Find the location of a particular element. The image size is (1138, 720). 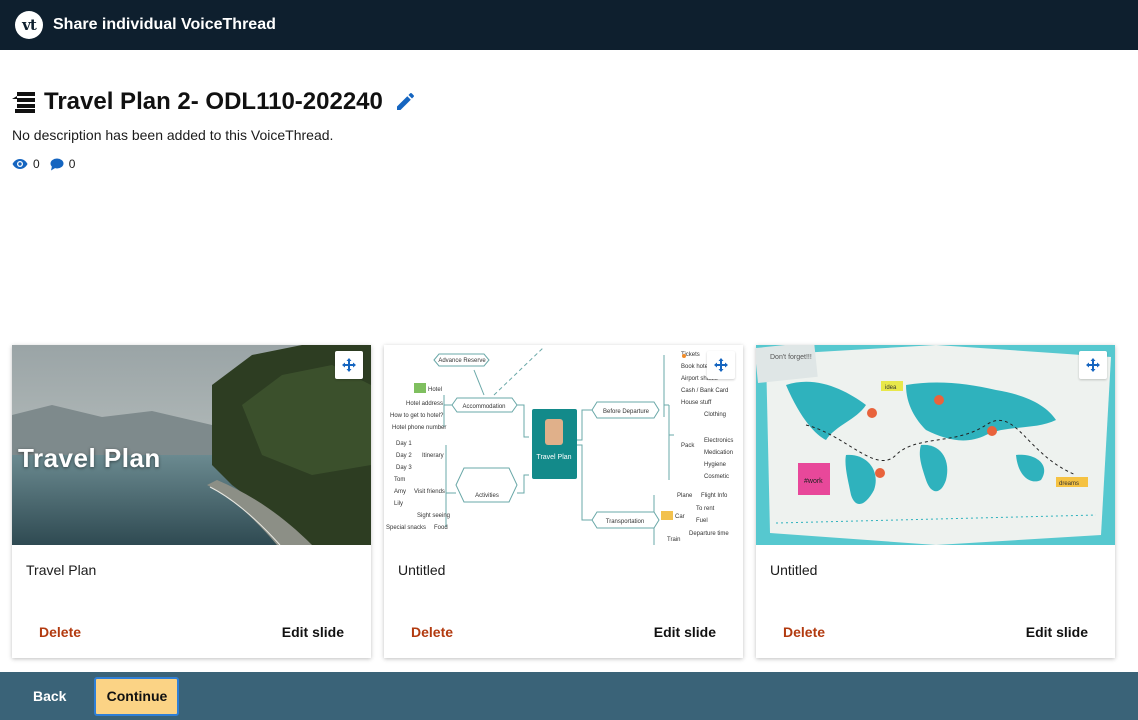

svg-text: Advance Reserve is located at coordinates (462, 361).